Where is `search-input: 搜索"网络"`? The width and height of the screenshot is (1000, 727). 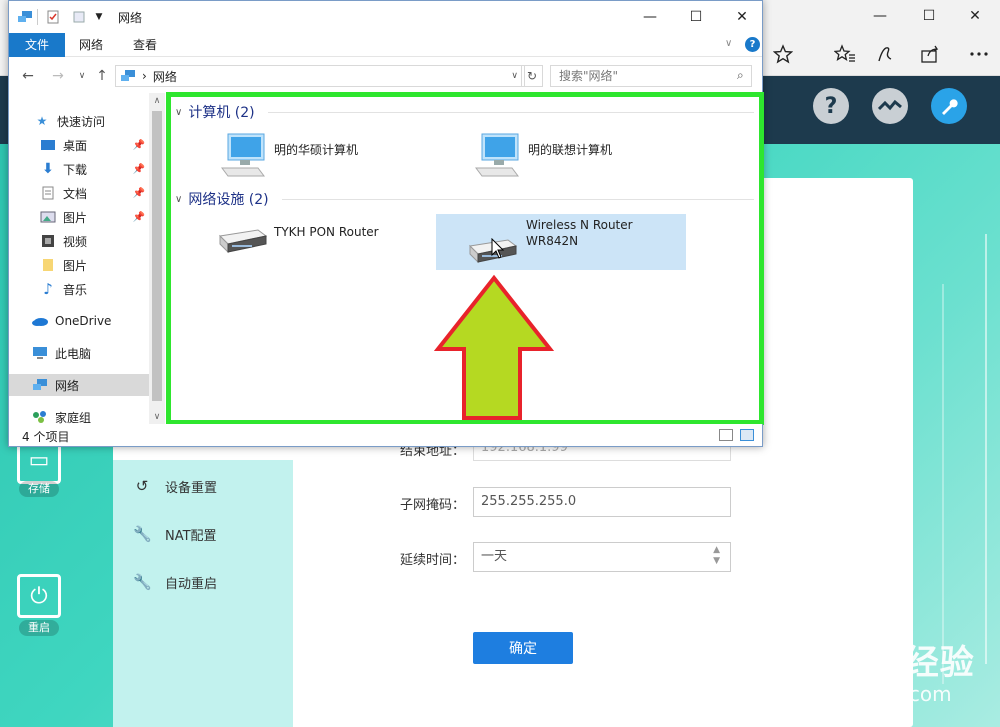 search-input: 搜索"网络" is located at coordinates (651, 76).